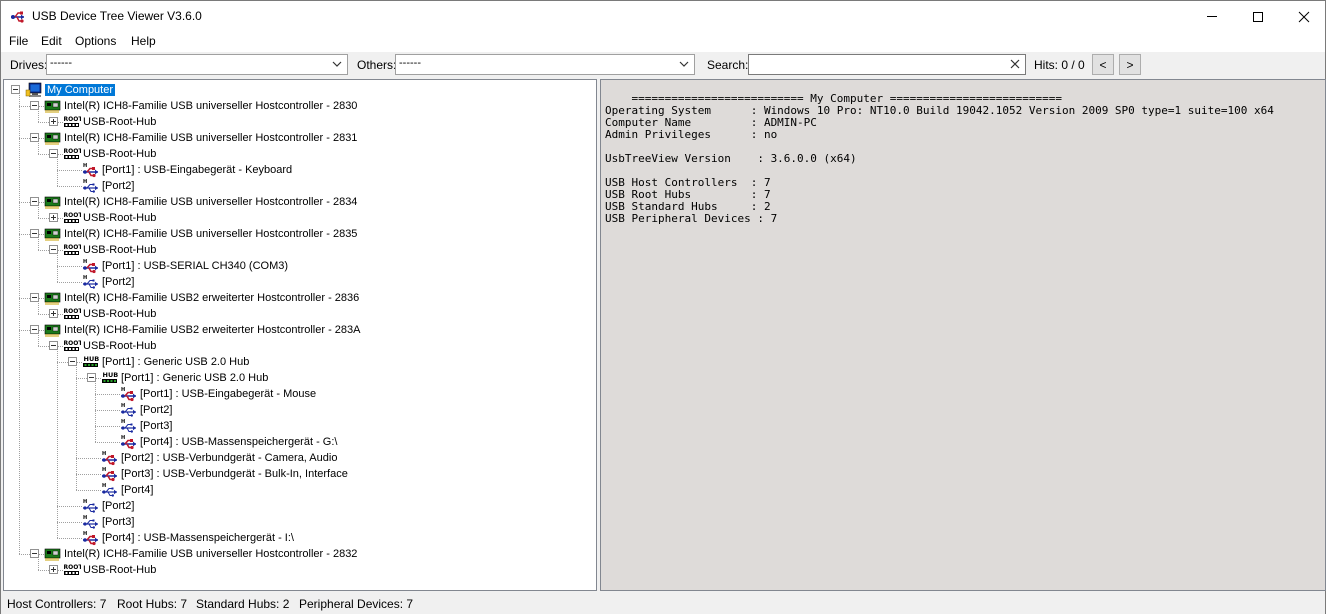 Image resolution: width=1326 pixels, height=614 pixels. Describe the element at coordinates (29, 65) in the screenshot. I see `drives-label: Drives:` at that location.